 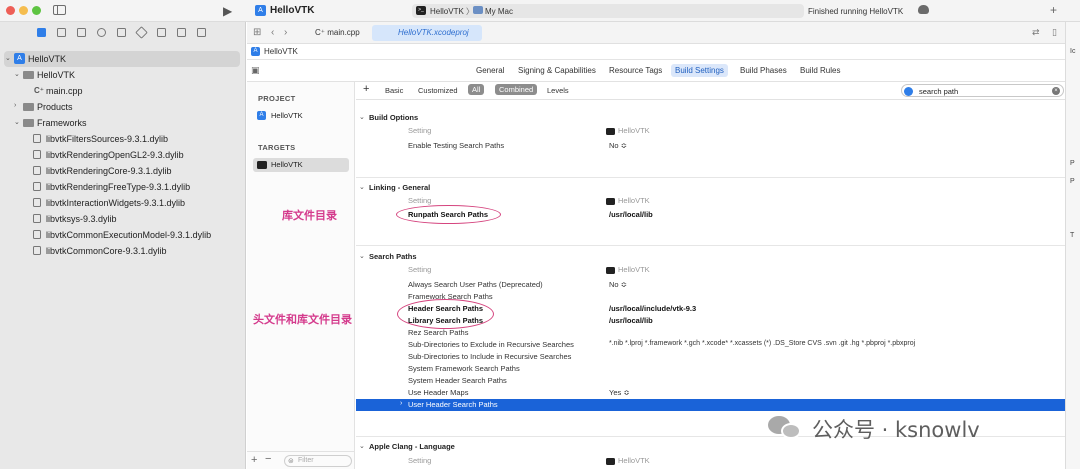 I want to click on target-item: HelloVTK, so click(x=301, y=165).